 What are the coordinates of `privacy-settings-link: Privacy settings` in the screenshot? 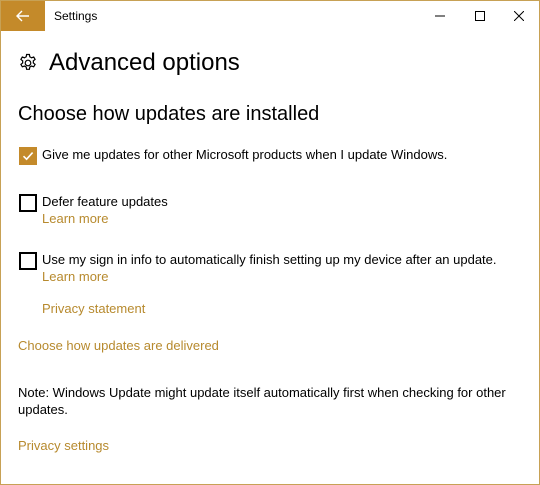 It's located at (63, 445).